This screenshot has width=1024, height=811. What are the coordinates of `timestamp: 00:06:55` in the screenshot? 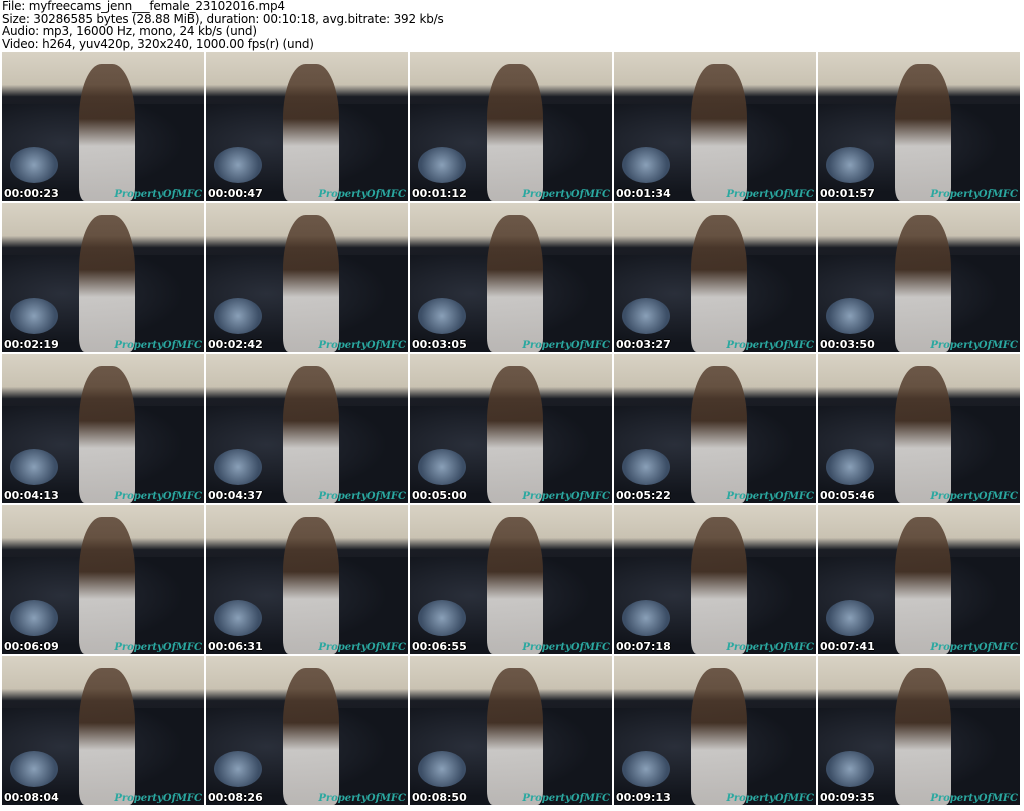 It's located at (439, 646).